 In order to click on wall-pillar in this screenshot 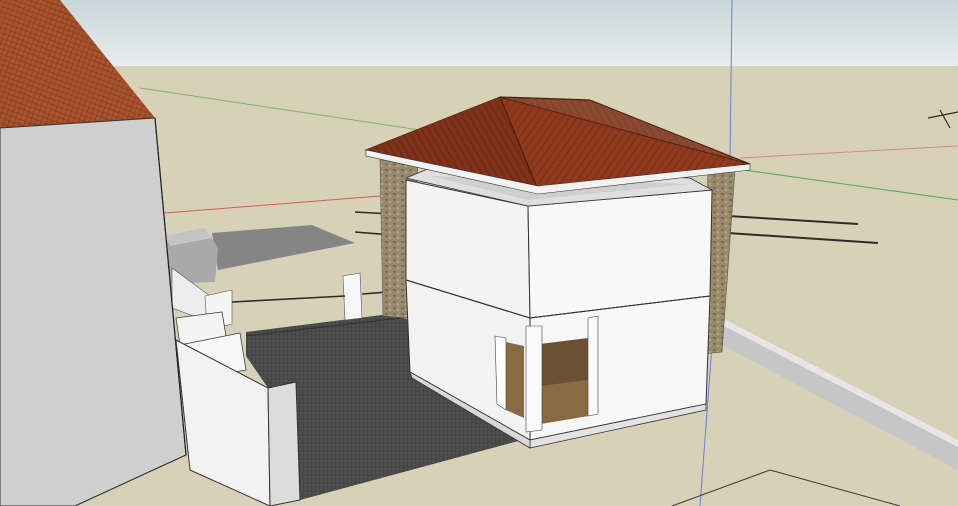, I will do `click(352, 296)`.